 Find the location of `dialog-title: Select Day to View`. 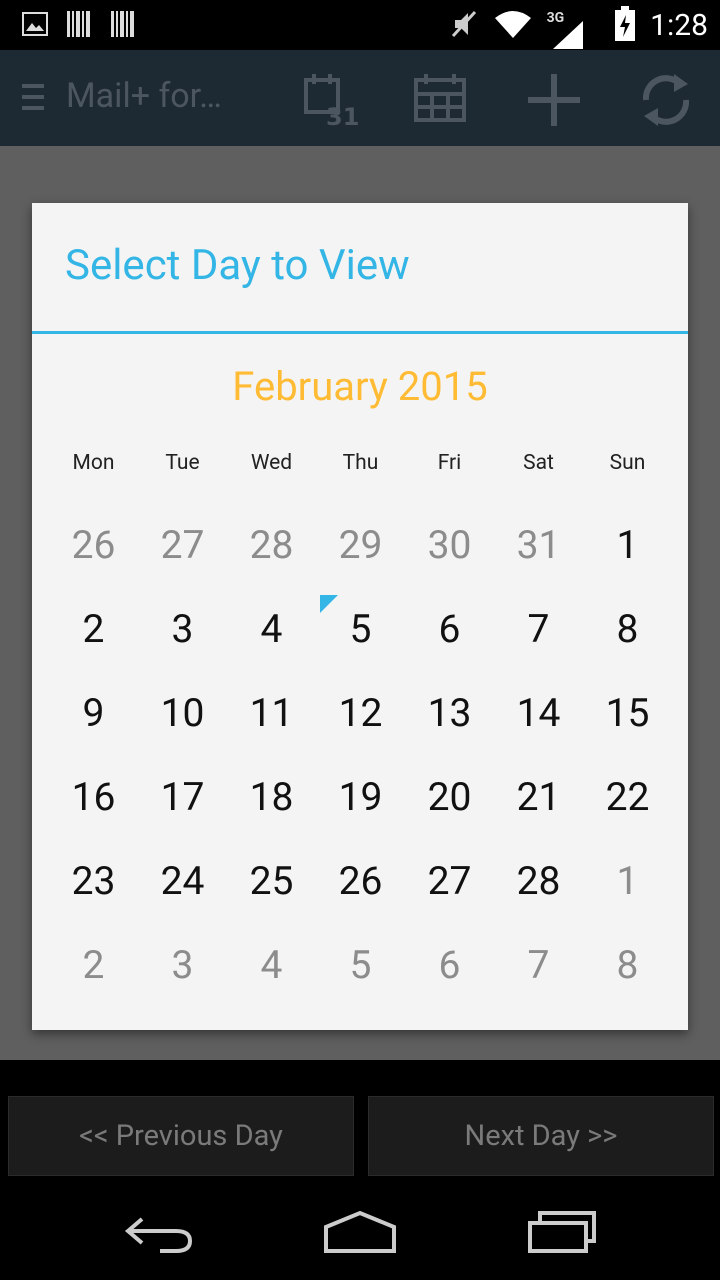

dialog-title: Select Day to View is located at coordinates (237, 265).